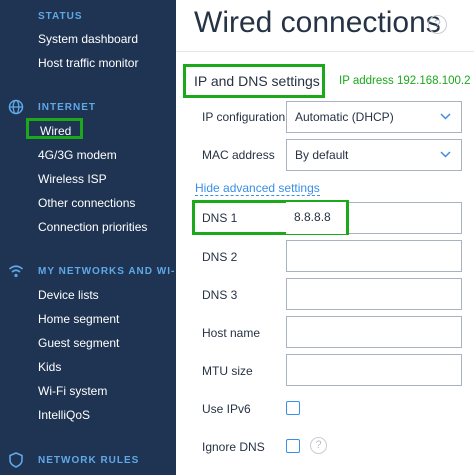 Image resolution: width=474 pixels, height=475 pixels. What do you see at coordinates (405, 81) in the screenshot?
I see `ip-address-text: IP address 192.168.100.2` at bounding box center [405, 81].